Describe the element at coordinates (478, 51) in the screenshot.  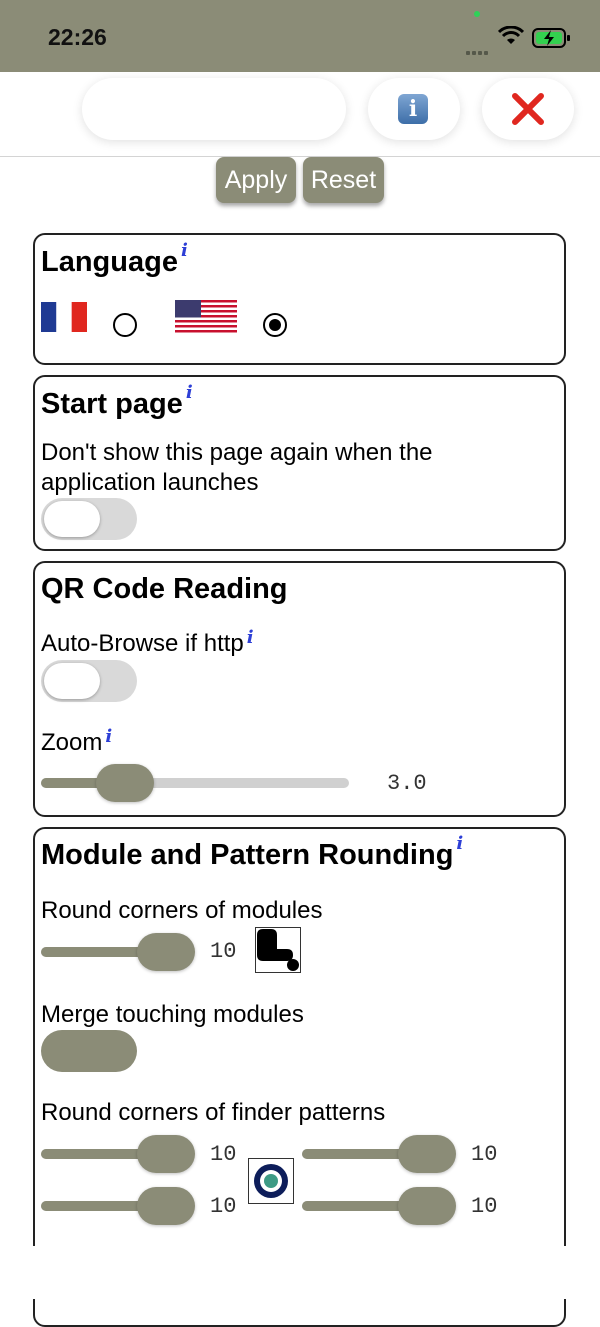
I see `cellular-signal-icon` at that location.